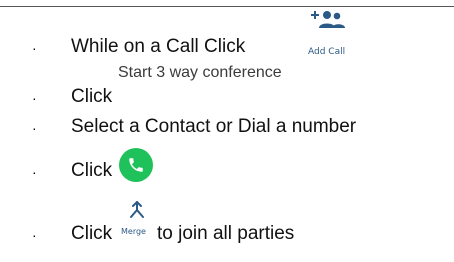 This screenshot has width=454, height=262. Describe the element at coordinates (133, 231) in the screenshot. I see `merge-button-label: Merge` at that location.